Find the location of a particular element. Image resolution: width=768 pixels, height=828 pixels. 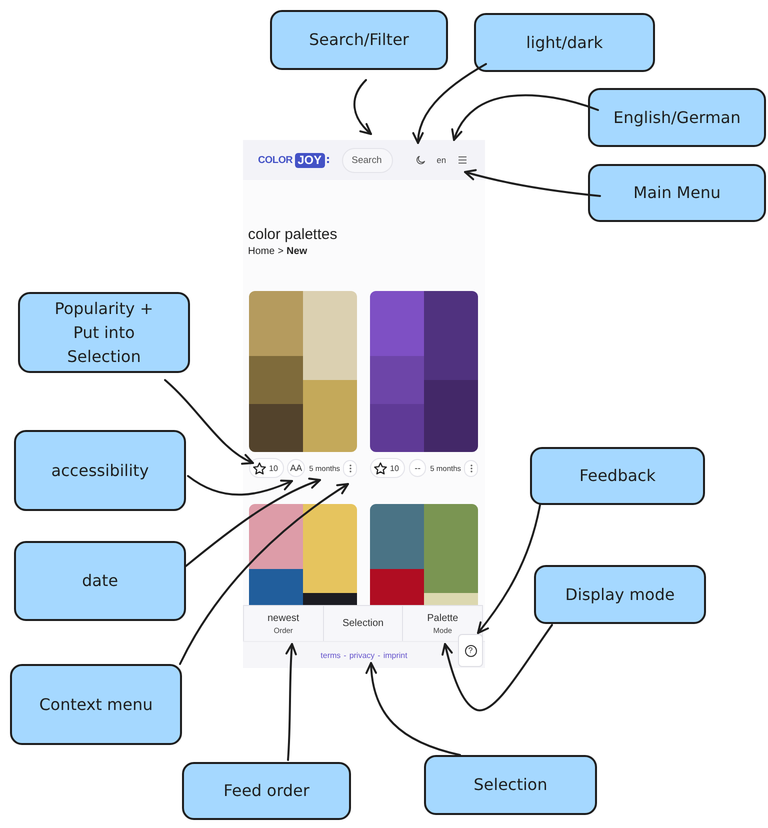

annotation-callout: English/German is located at coordinates (677, 117).